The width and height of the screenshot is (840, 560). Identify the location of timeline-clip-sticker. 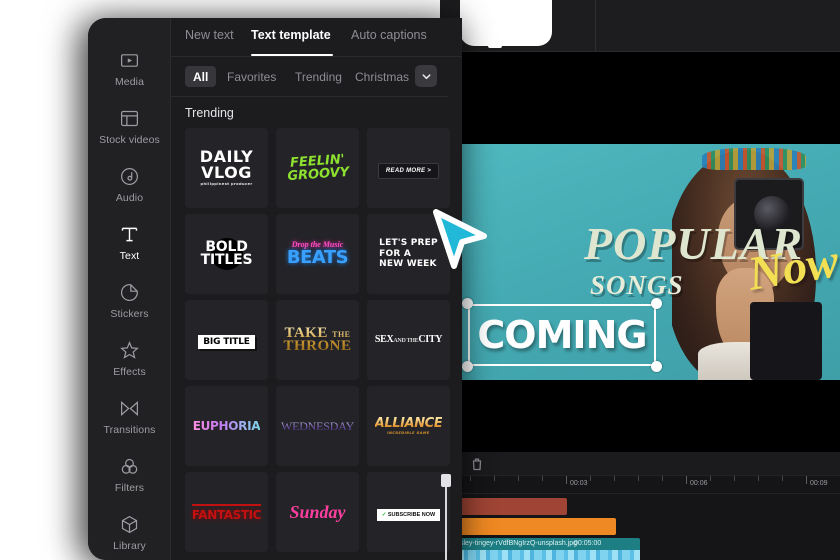
(531, 526).